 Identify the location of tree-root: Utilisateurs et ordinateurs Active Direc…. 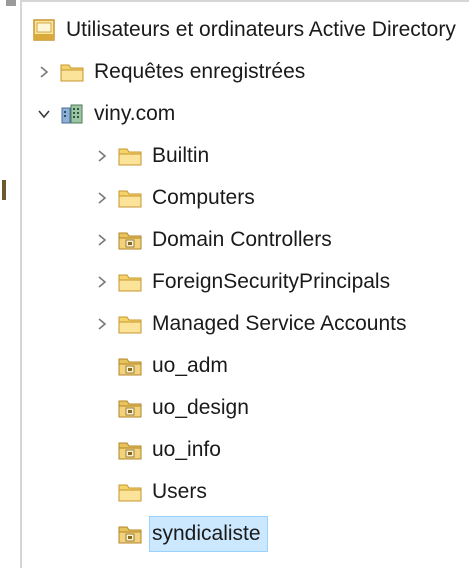
(245, 30).